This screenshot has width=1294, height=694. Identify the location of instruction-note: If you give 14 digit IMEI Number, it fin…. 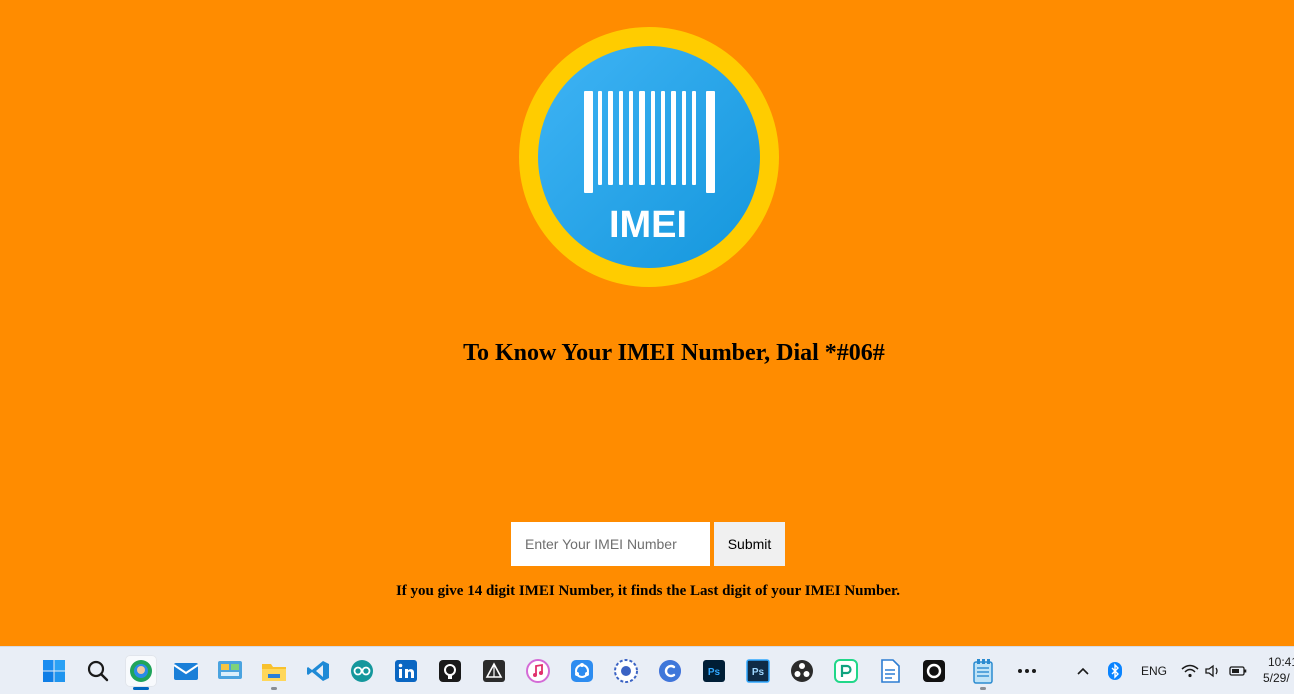
(648, 591).